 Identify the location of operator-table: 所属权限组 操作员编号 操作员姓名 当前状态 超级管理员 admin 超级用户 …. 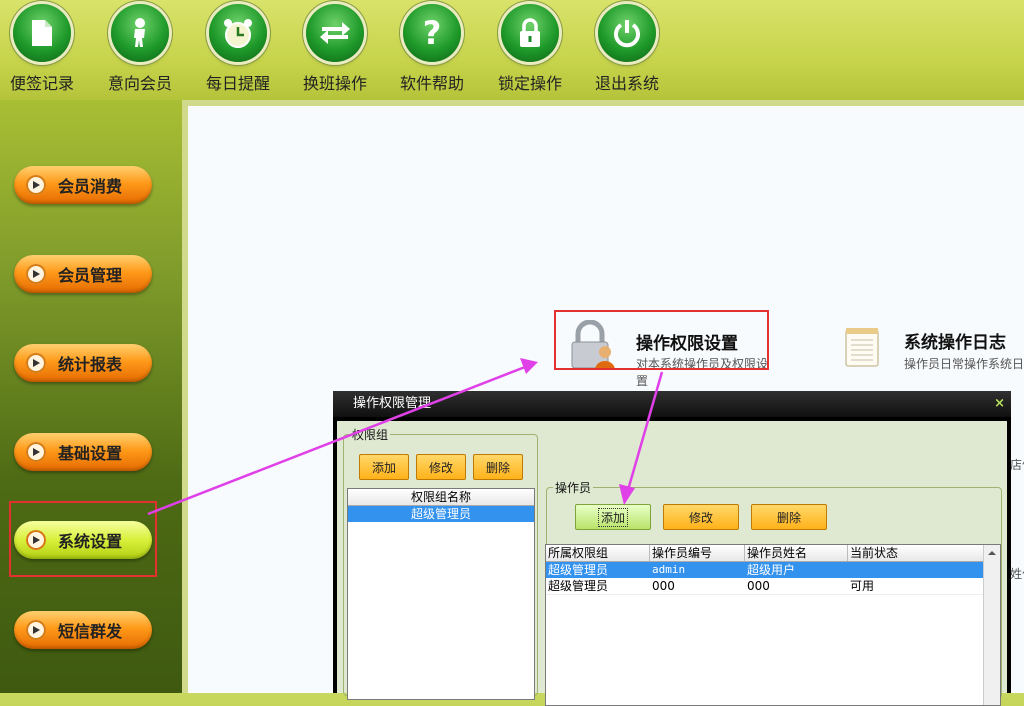
(773, 625).